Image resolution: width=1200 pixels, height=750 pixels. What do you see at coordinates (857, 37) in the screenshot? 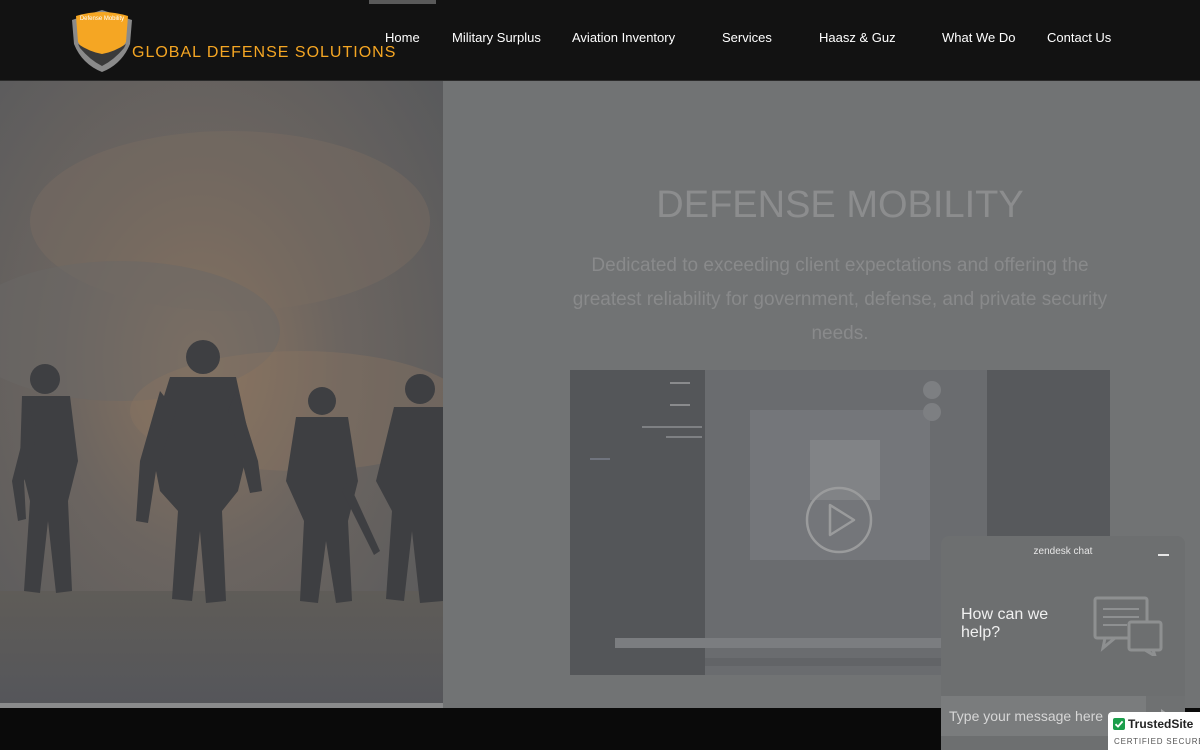
I see `nav-item-haasz-guz: Haasz & Guz` at bounding box center [857, 37].